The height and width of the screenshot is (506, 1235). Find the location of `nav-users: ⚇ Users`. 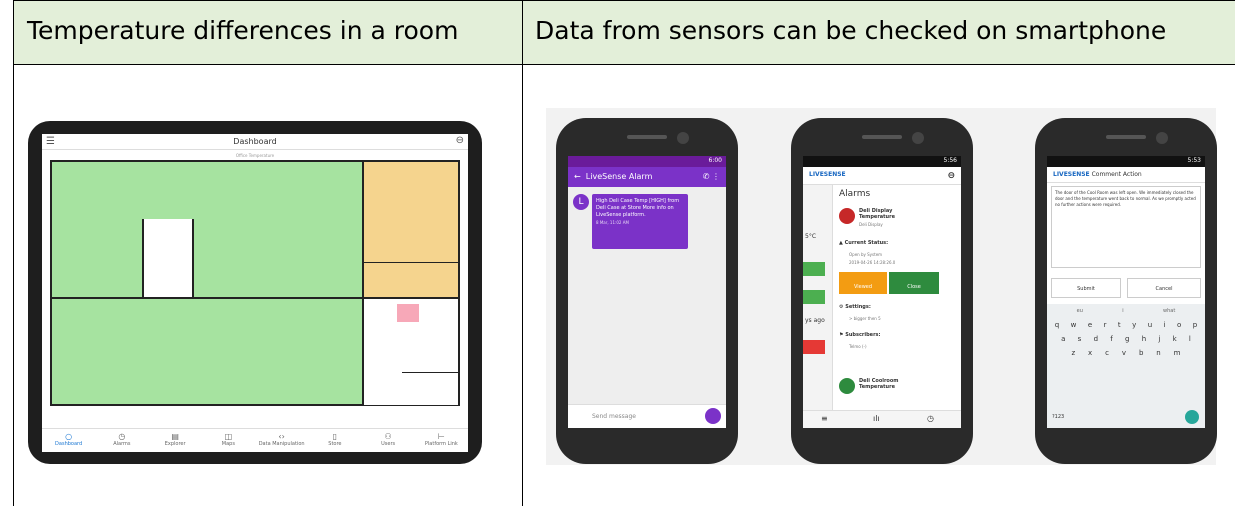

nav-users: ⚇ Users is located at coordinates (388, 440).